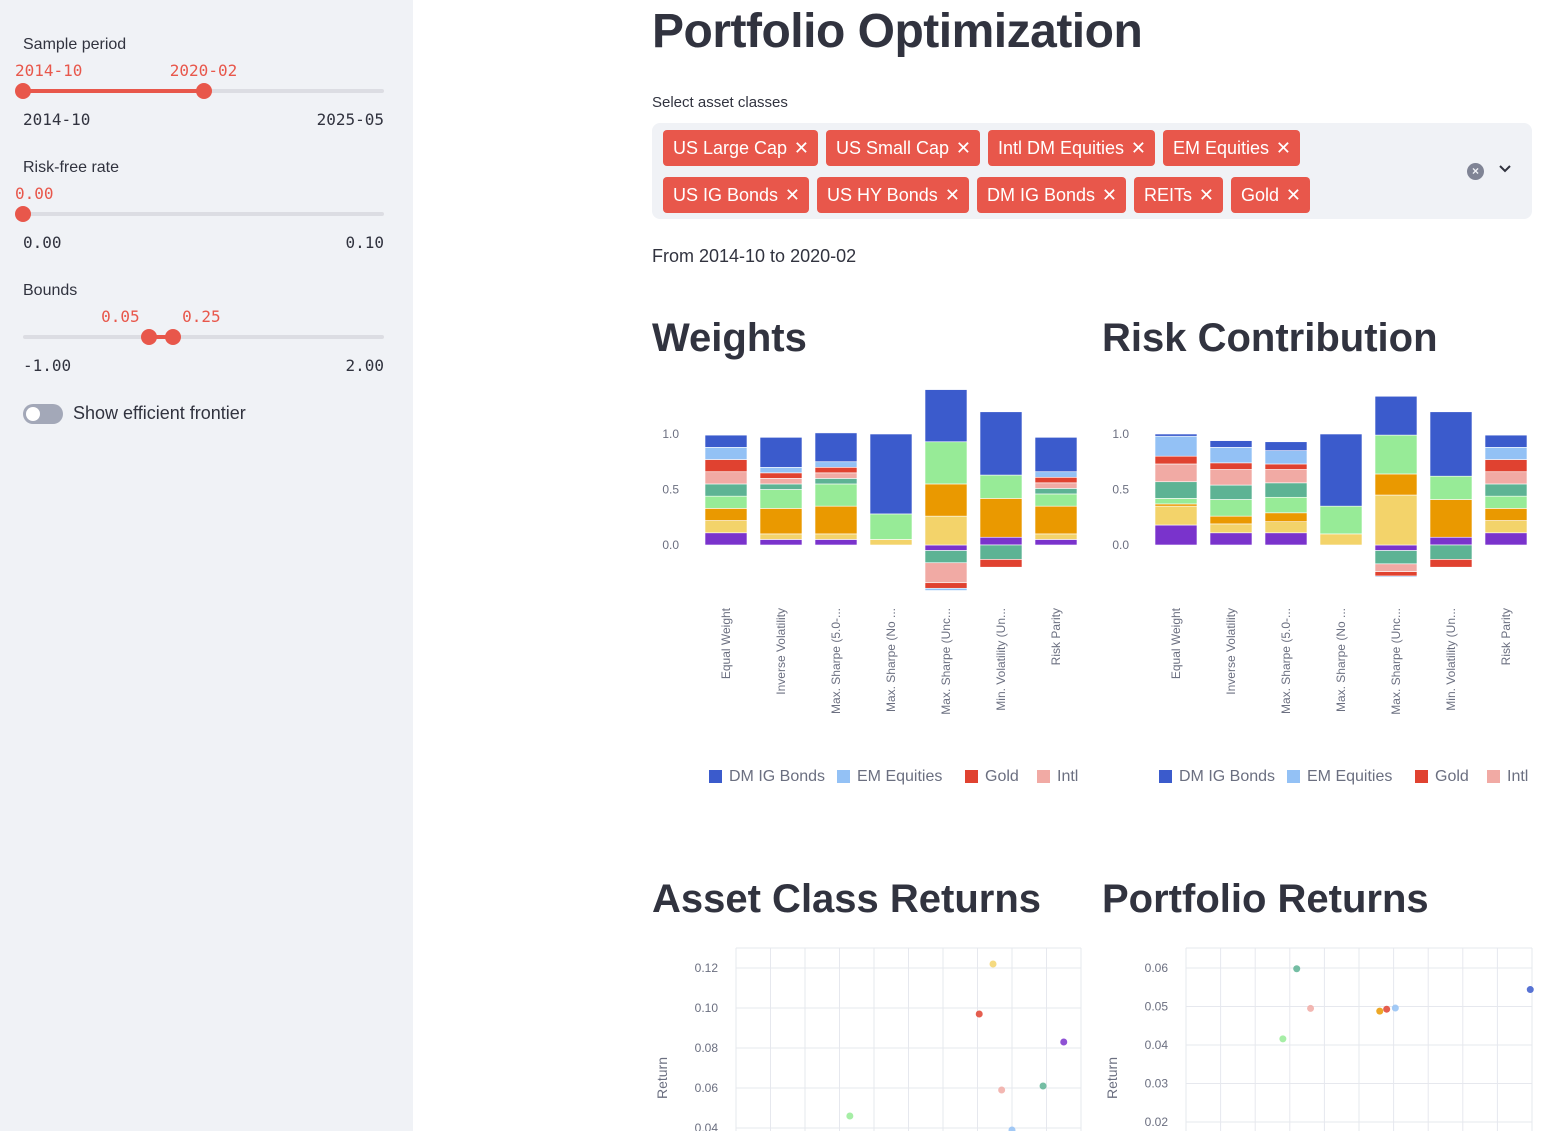 This screenshot has width=1567, height=1131. Describe the element at coordinates (707, 1008) in the screenshot. I see `y-tick-label: 0.10` at that location.